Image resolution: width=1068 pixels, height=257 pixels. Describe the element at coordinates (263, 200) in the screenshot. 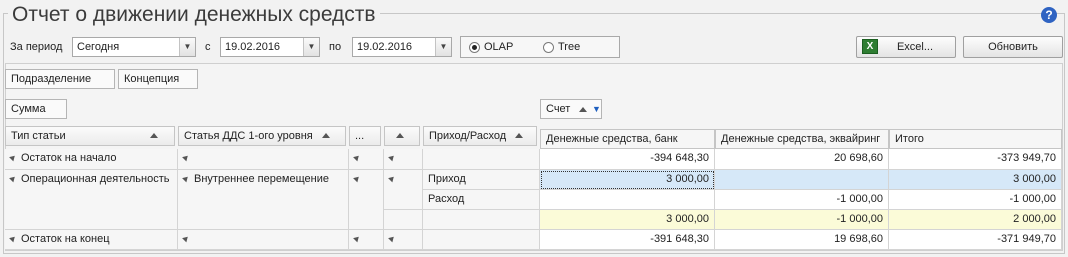

I see `row-article-transfer: Внутреннее перемещение` at that location.